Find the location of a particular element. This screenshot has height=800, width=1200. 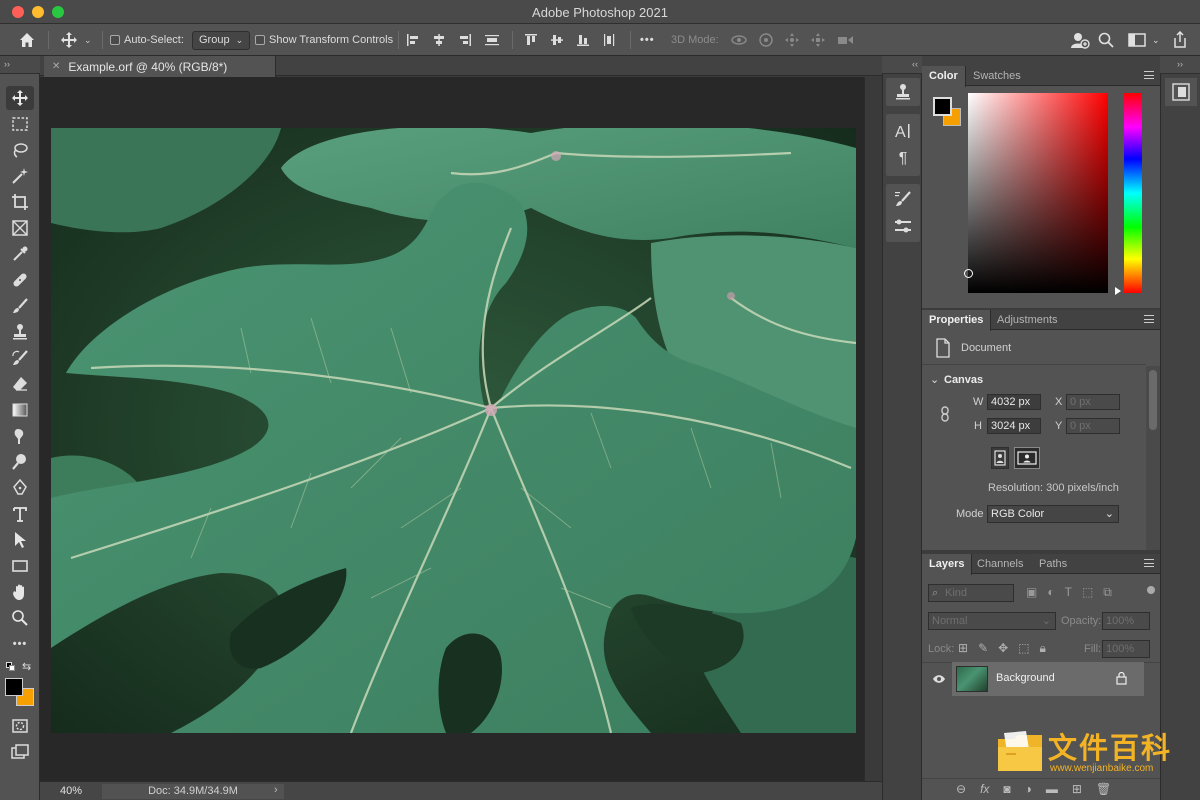

search-people-button is located at coordinates (1080, 40).